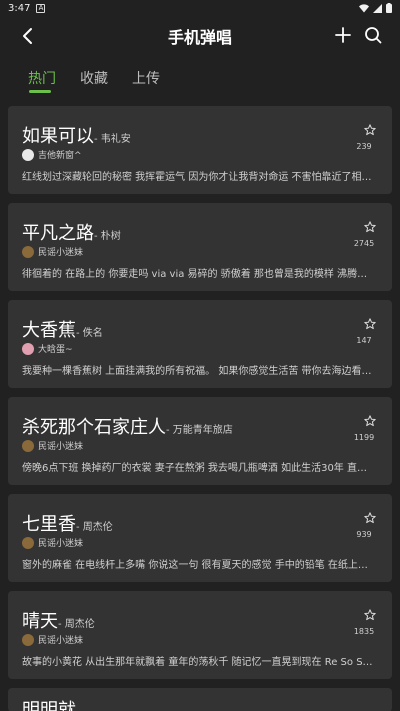  What do you see at coordinates (200, 699) in the screenshot?
I see `song-card: 明明就` at bounding box center [200, 699].